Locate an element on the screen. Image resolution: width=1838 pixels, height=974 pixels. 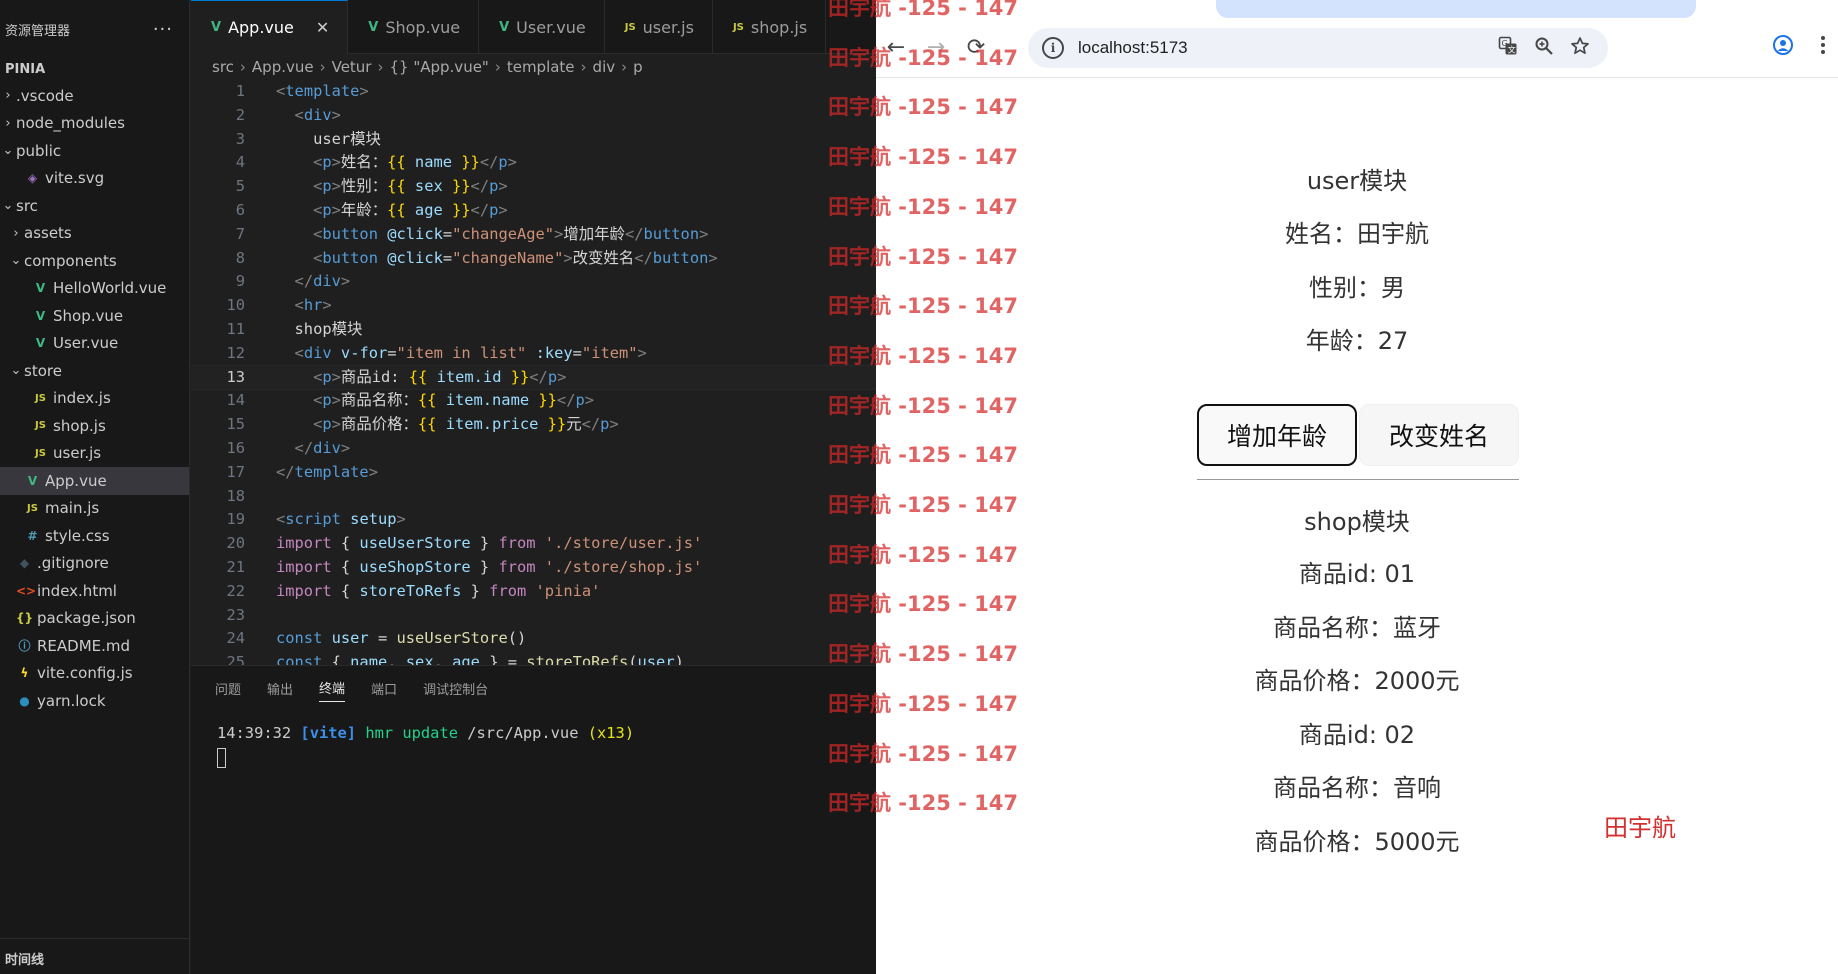
translate-icon: G文 is located at coordinates (1508, 48).